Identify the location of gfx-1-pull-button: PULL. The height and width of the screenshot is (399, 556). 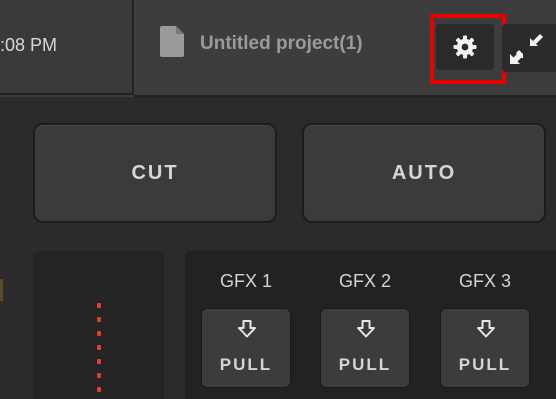
(246, 348).